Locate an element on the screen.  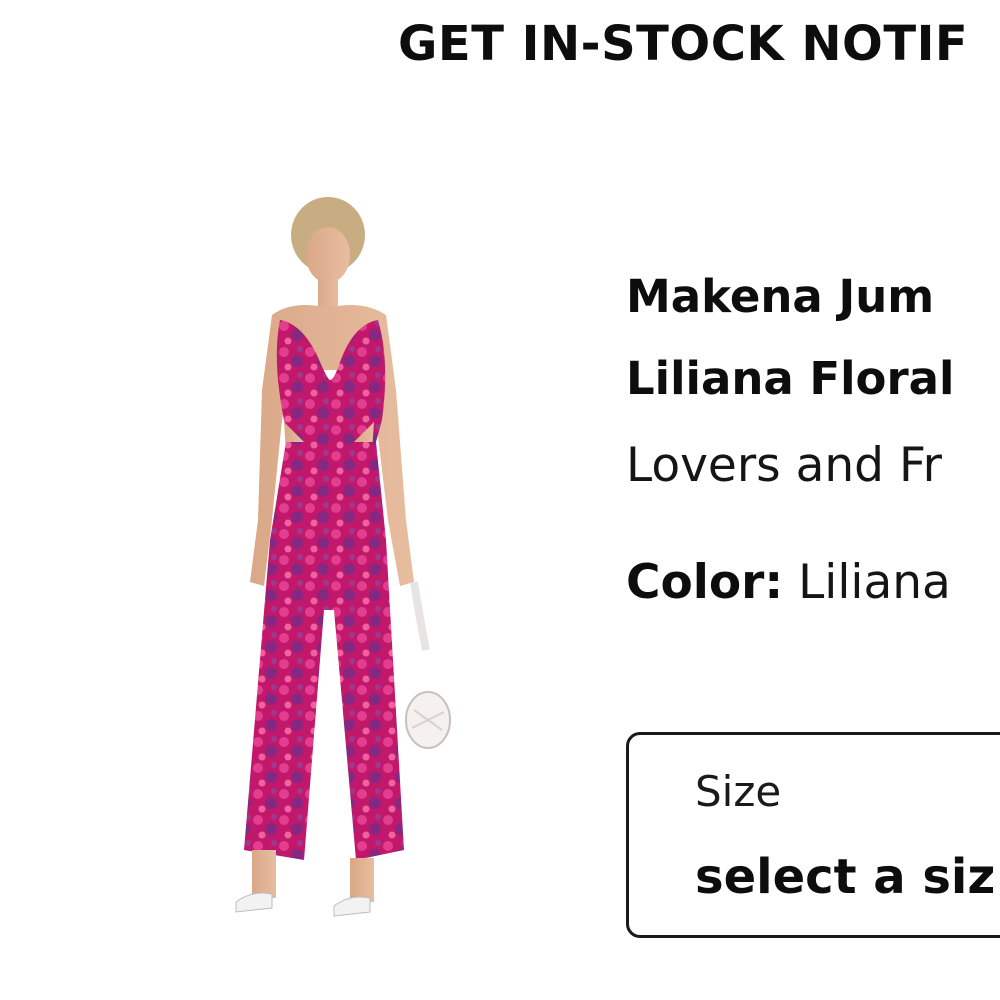
modal-title: GET IN-STOCK NOTIF is located at coordinates (683, 44).